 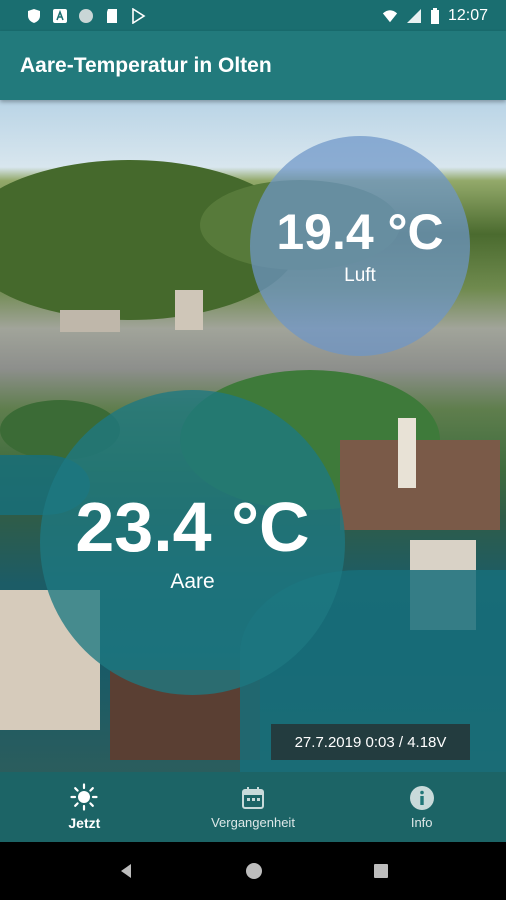 What do you see at coordinates (390, 15) in the screenshot?
I see `wifi-icon` at bounding box center [390, 15].